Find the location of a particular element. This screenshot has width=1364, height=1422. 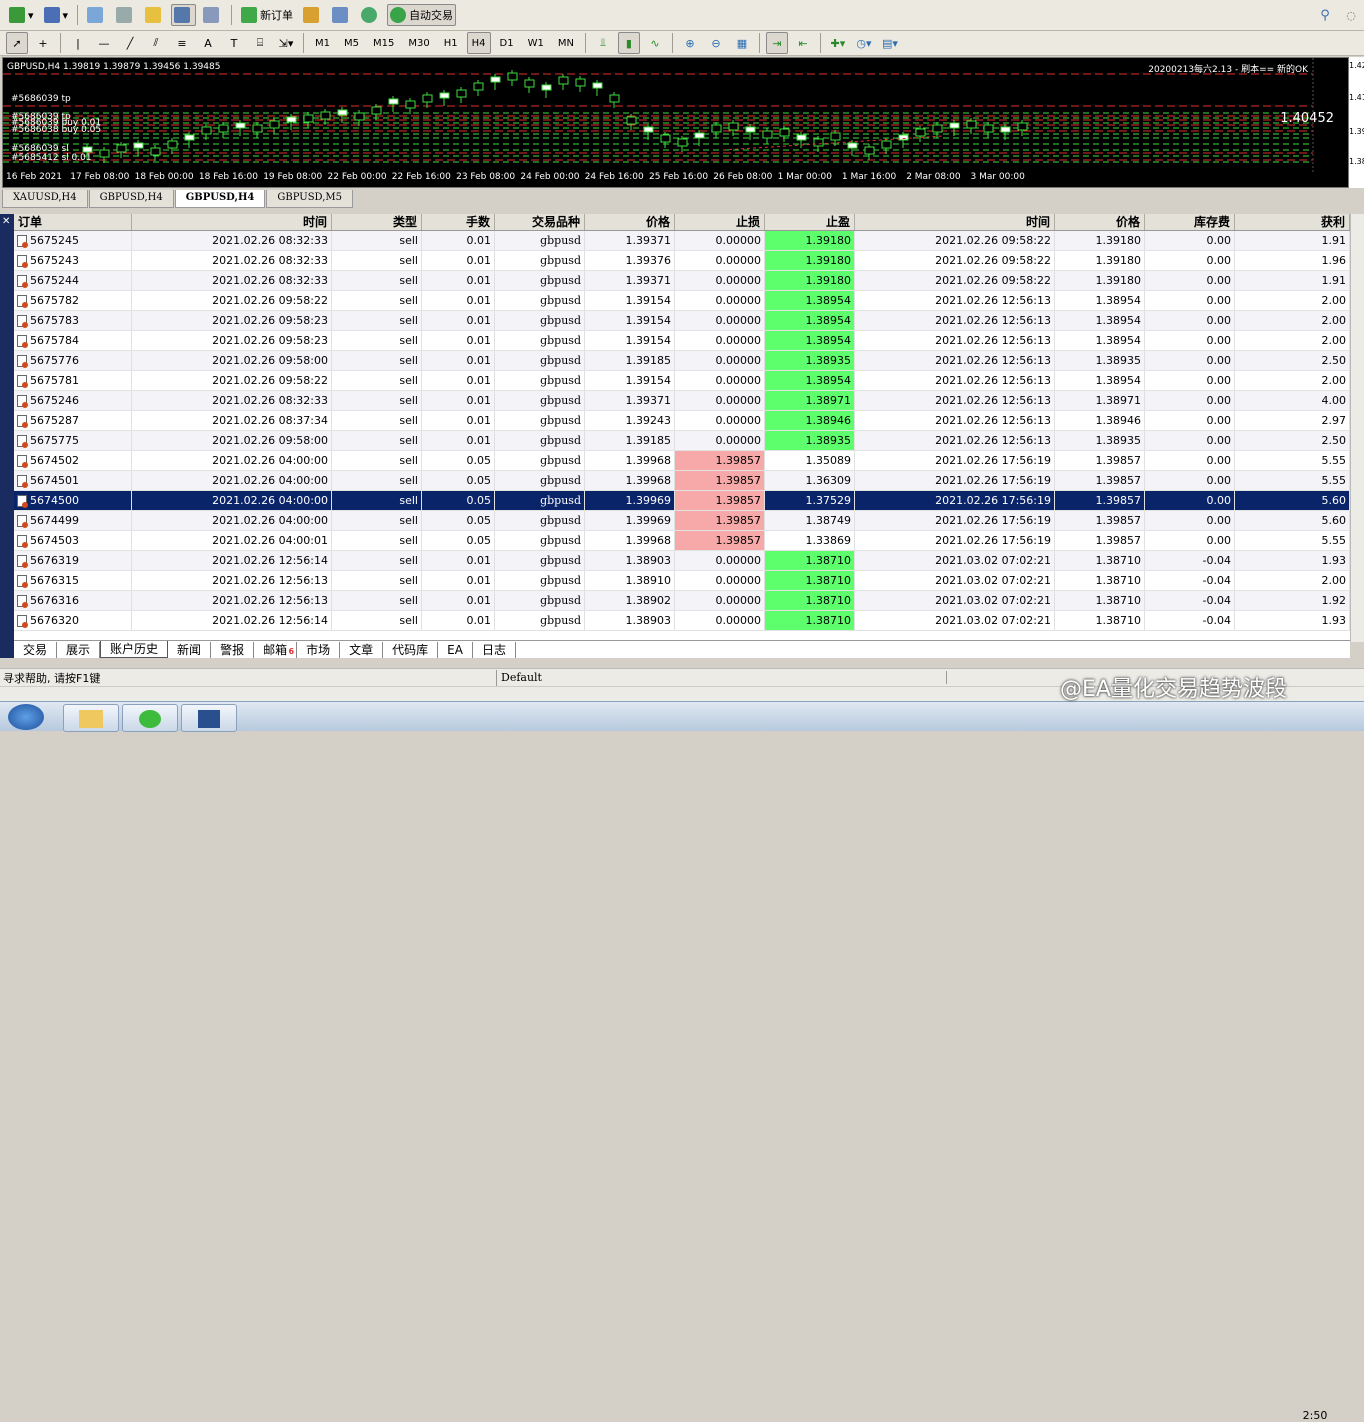

new-chart-button: ▾ is located at coordinates (21, 15).